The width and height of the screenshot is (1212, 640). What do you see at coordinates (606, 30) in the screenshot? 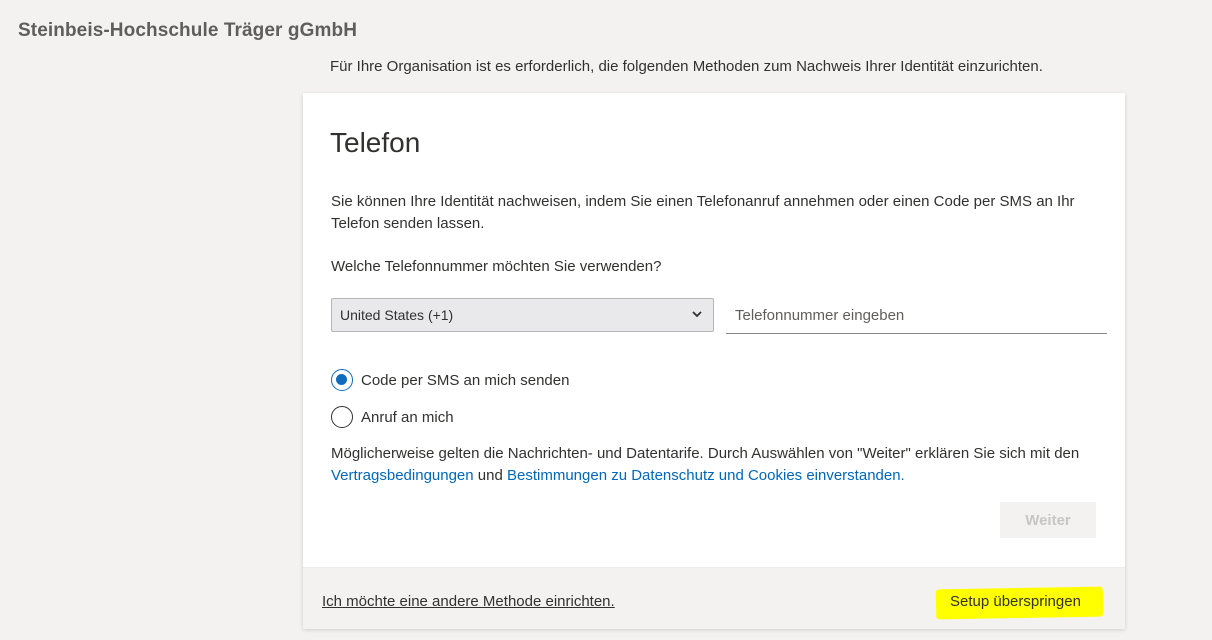
I see `top-bar: Steinbeis-Hochschule Träger gGmbH` at bounding box center [606, 30].